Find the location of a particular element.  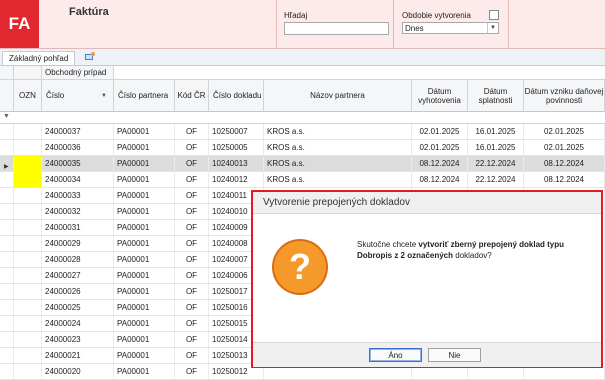

cell-cislo-dokladu: 10240013 is located at coordinates (236, 163).